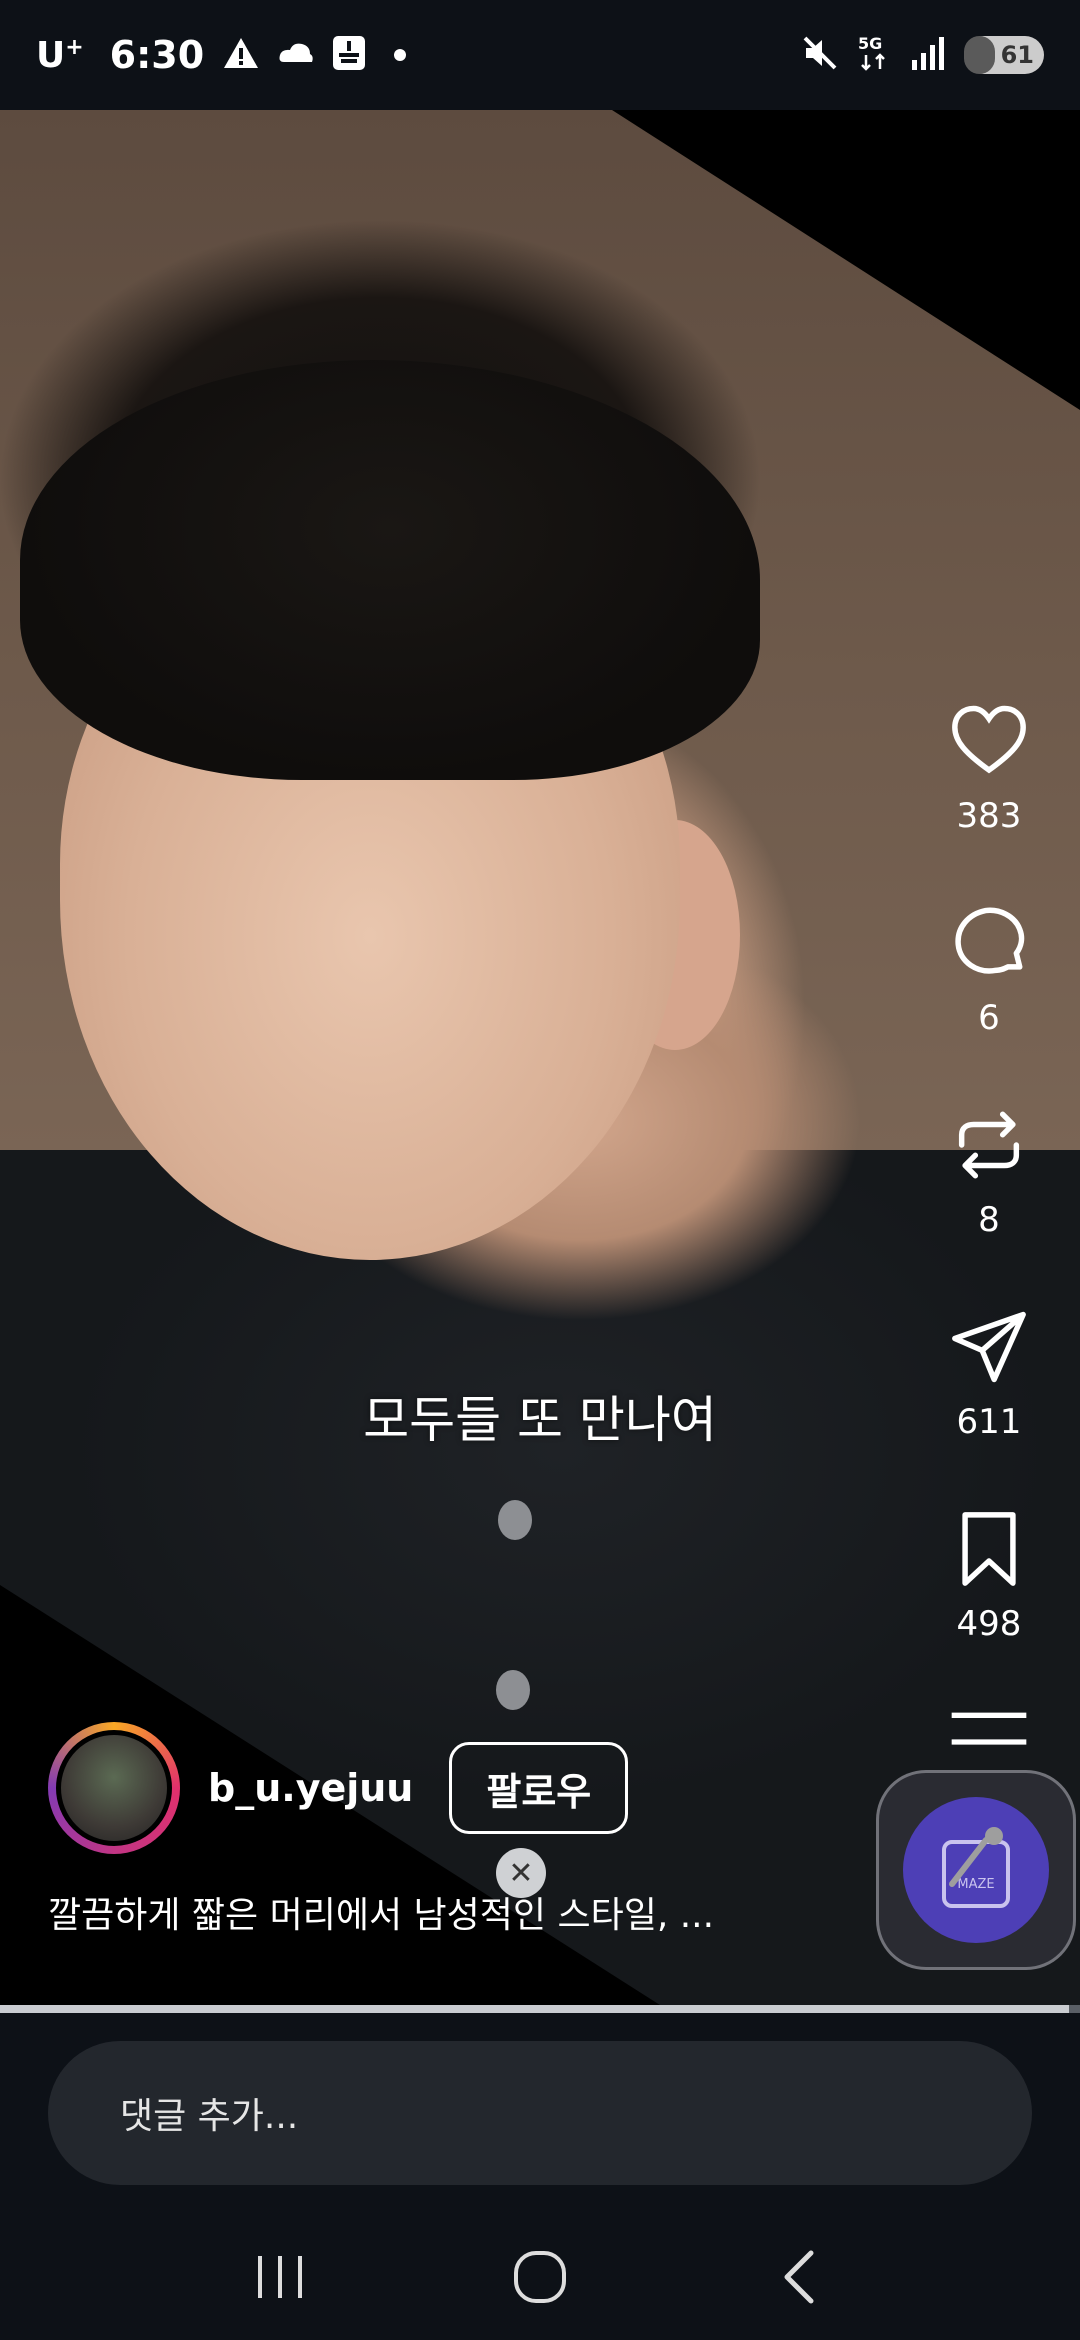 The image size is (1080, 2340). I want to click on back-button, so click(800, 2277).